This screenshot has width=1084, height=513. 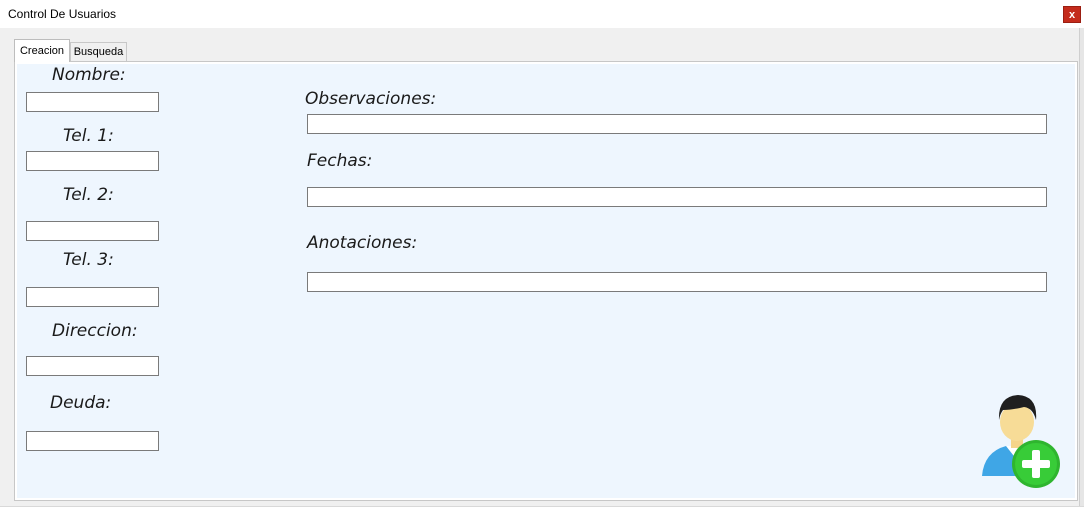 What do you see at coordinates (81, 403) in the screenshot?
I see `deuda-label: Deuda:` at bounding box center [81, 403].